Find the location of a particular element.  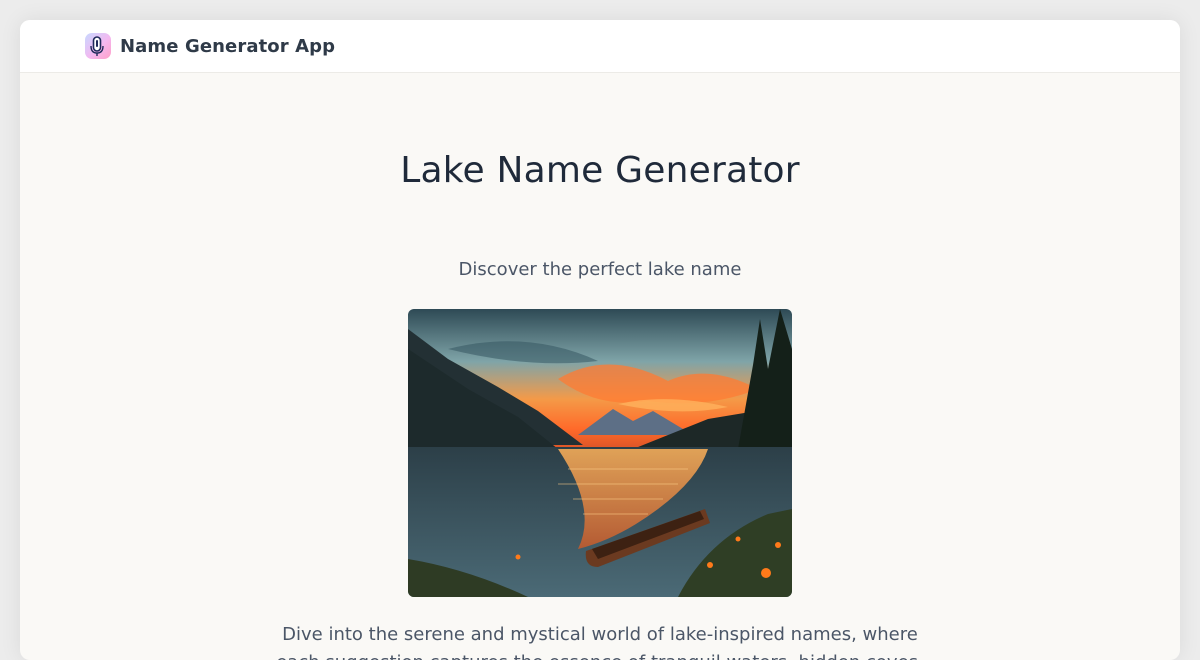

app-name-link: Name Generator App is located at coordinates (227, 46).